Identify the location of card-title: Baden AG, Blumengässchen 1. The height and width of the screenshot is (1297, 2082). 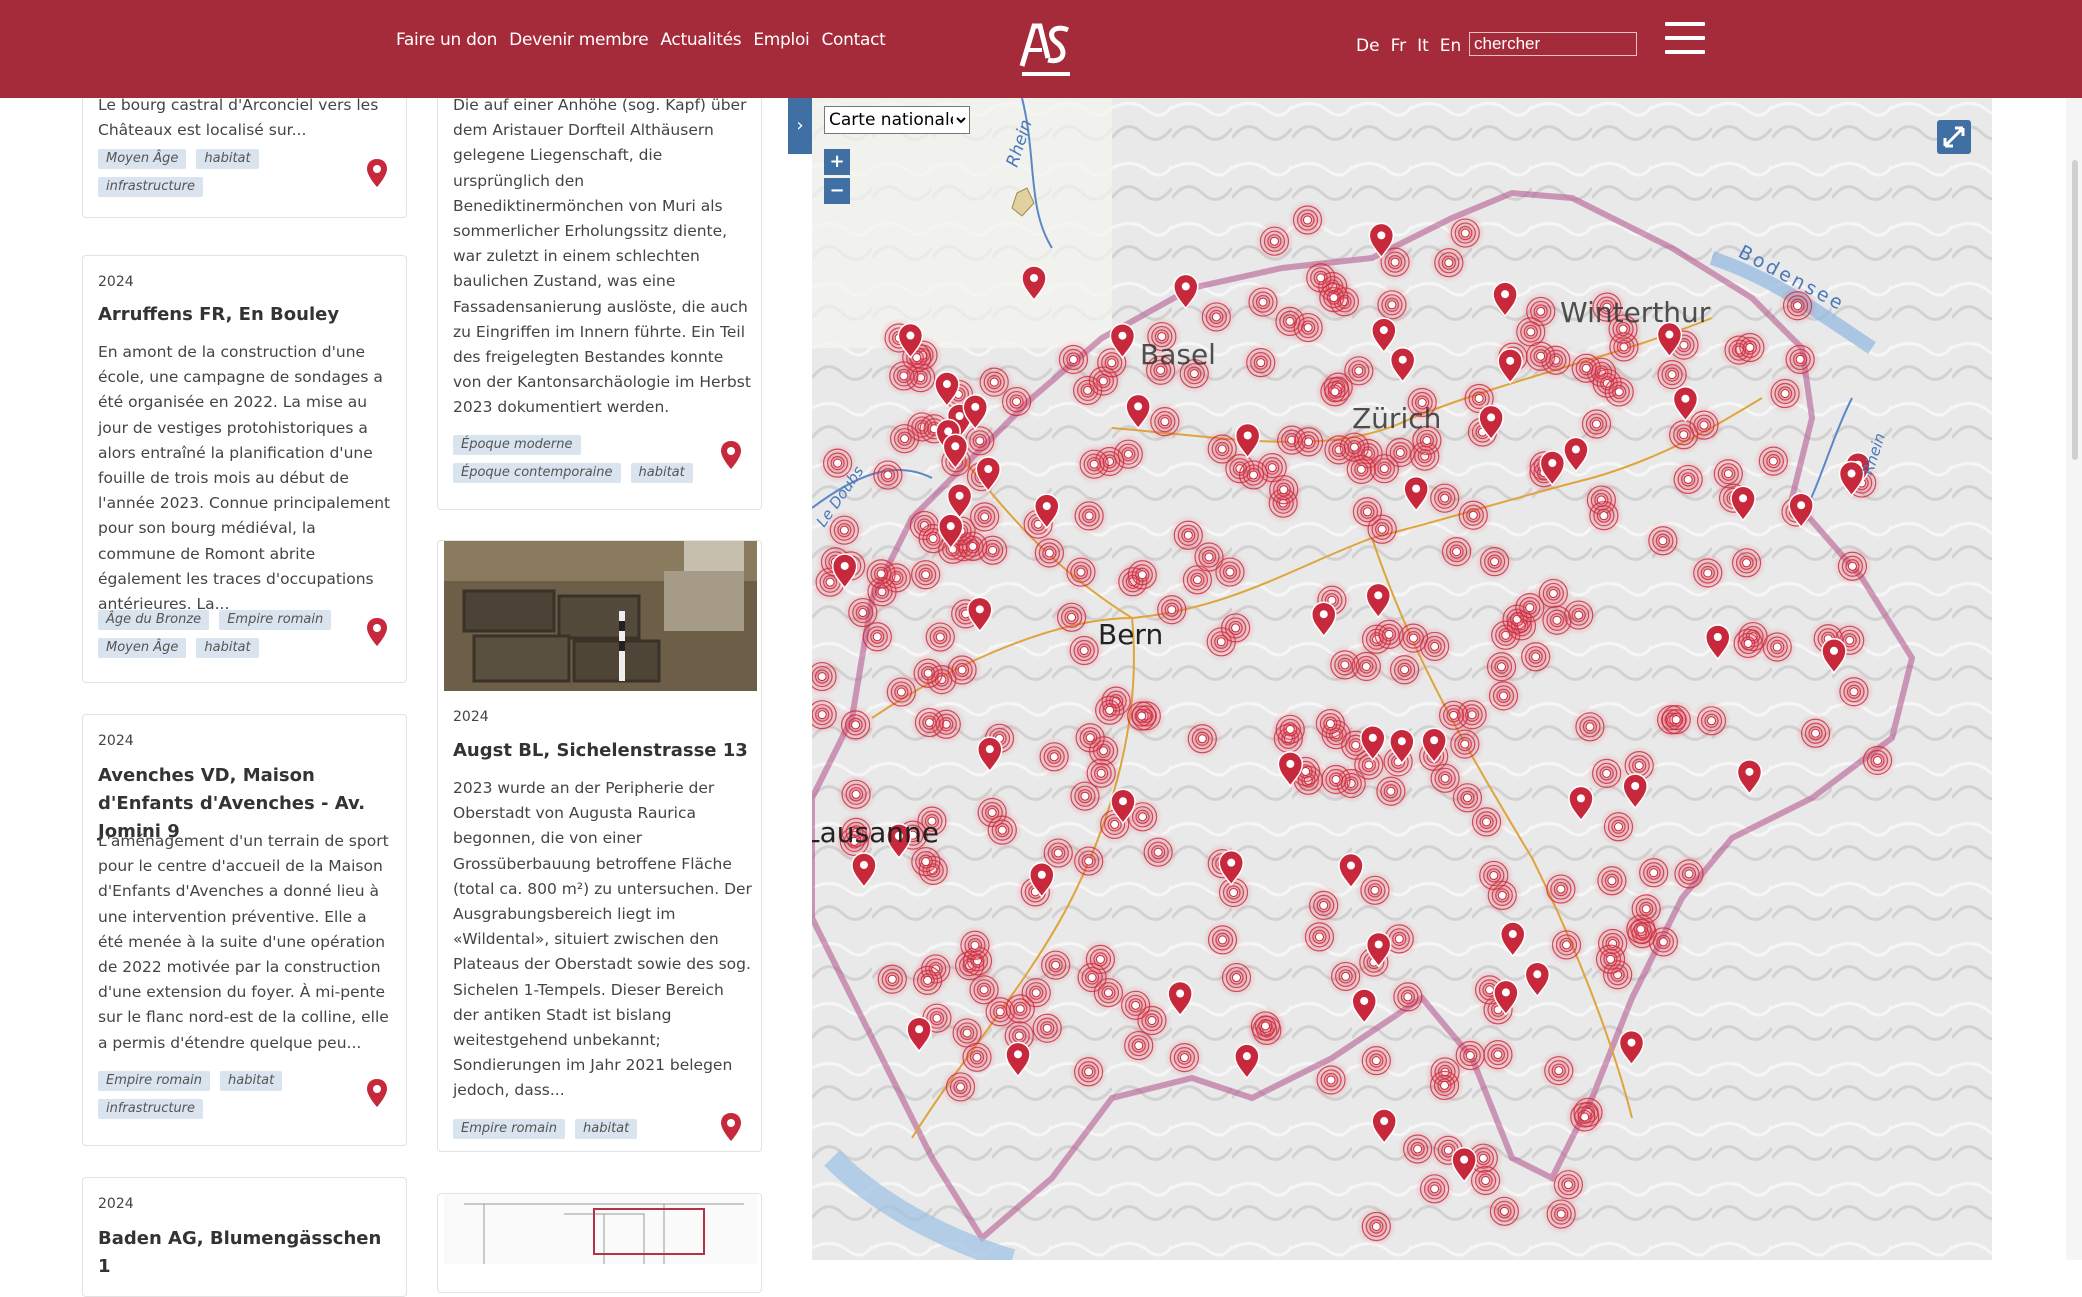
(245, 1253).